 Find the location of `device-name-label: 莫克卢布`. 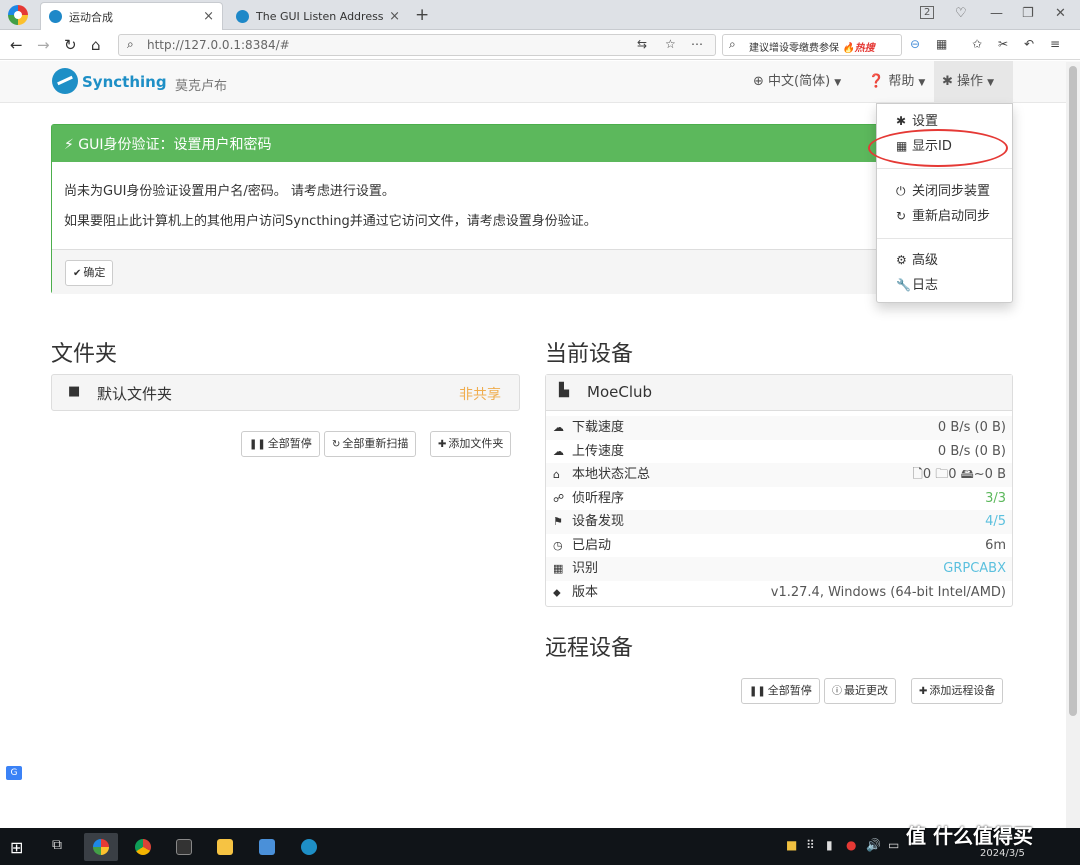

device-name-label: 莫克卢布 is located at coordinates (201, 86).